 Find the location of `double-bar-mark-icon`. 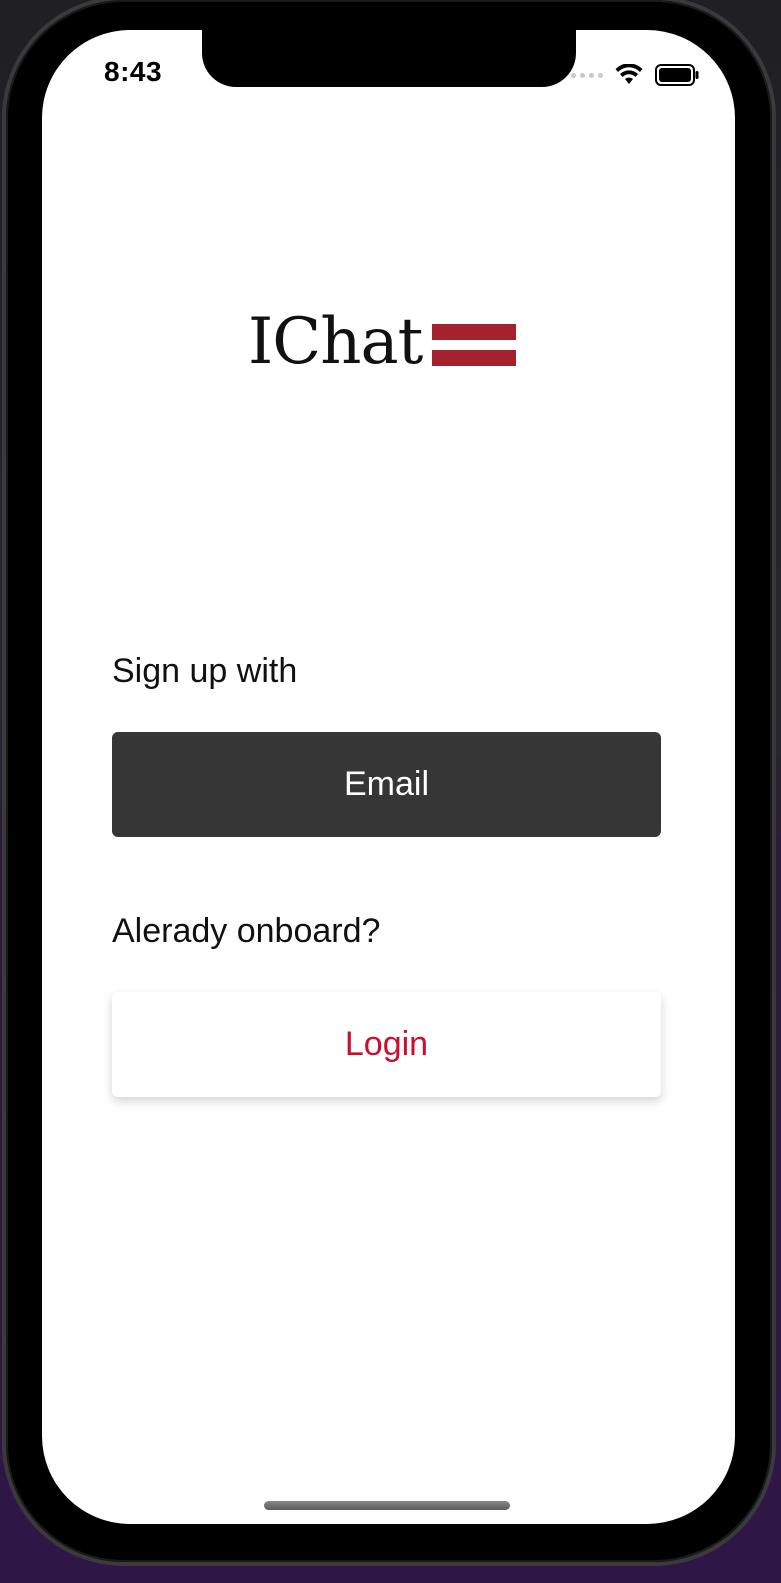

double-bar-mark-icon is located at coordinates (474, 345).